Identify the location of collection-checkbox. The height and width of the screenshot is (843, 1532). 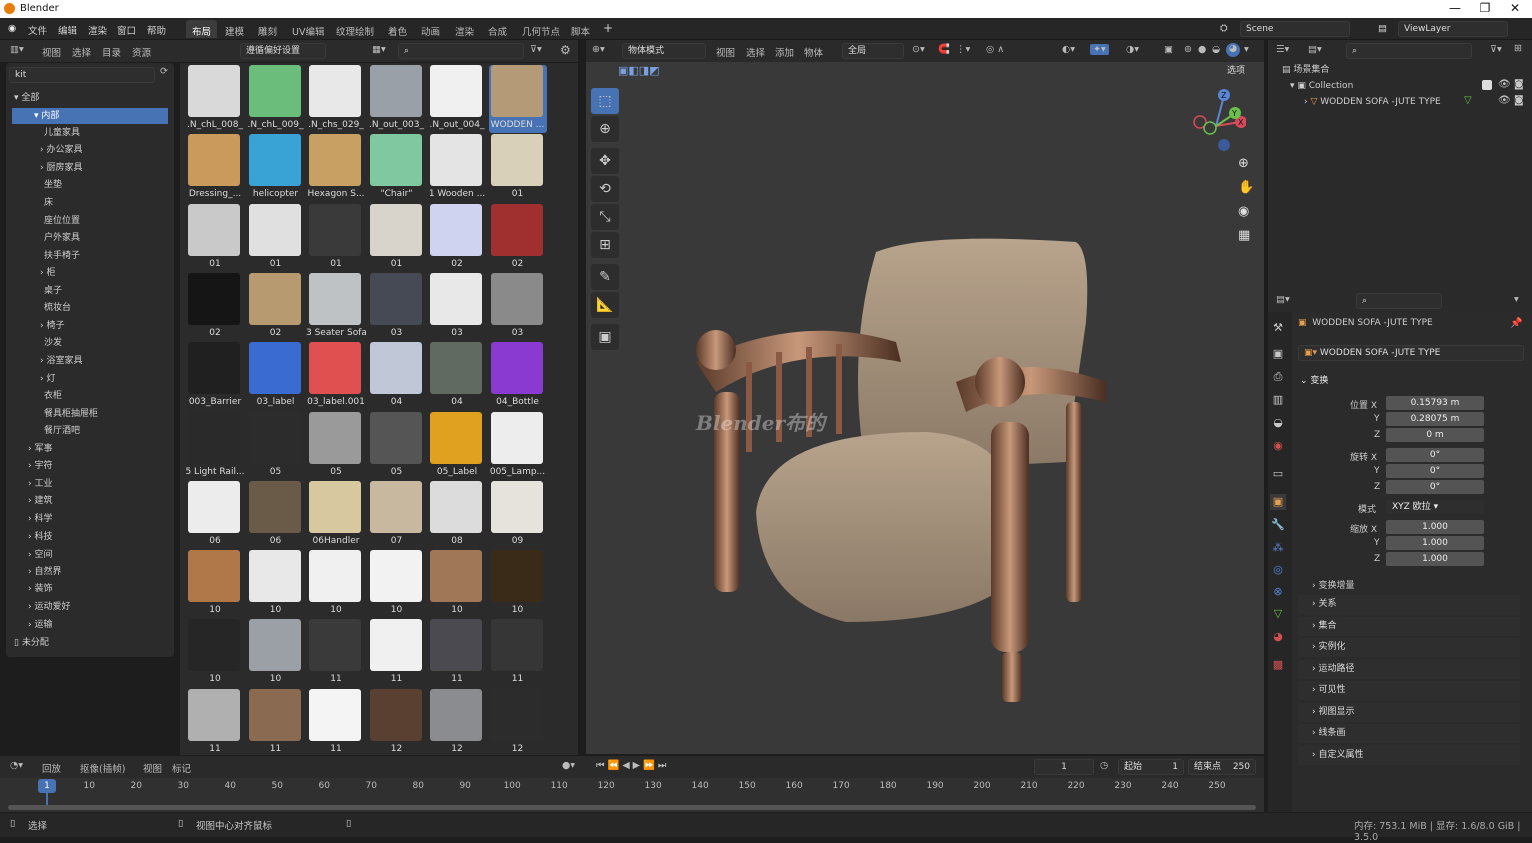
(1487, 85).